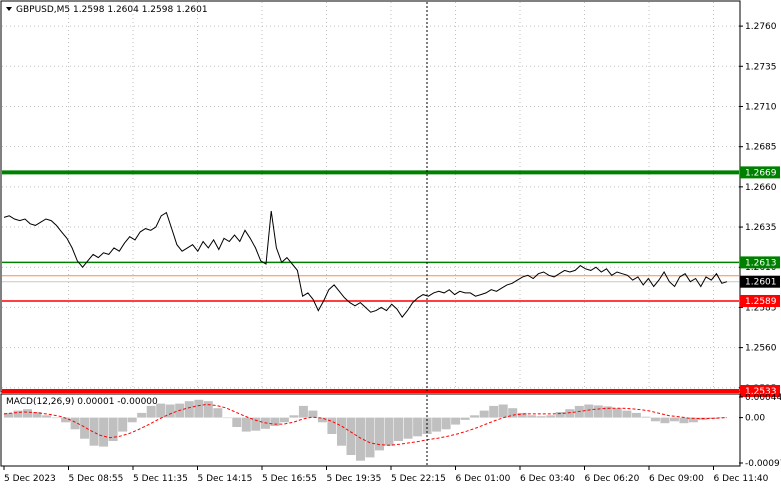 The image size is (781, 492). What do you see at coordinates (676, 479) in the screenshot?
I see `time-tick-label: 6 Dec 09:00` at bounding box center [676, 479].